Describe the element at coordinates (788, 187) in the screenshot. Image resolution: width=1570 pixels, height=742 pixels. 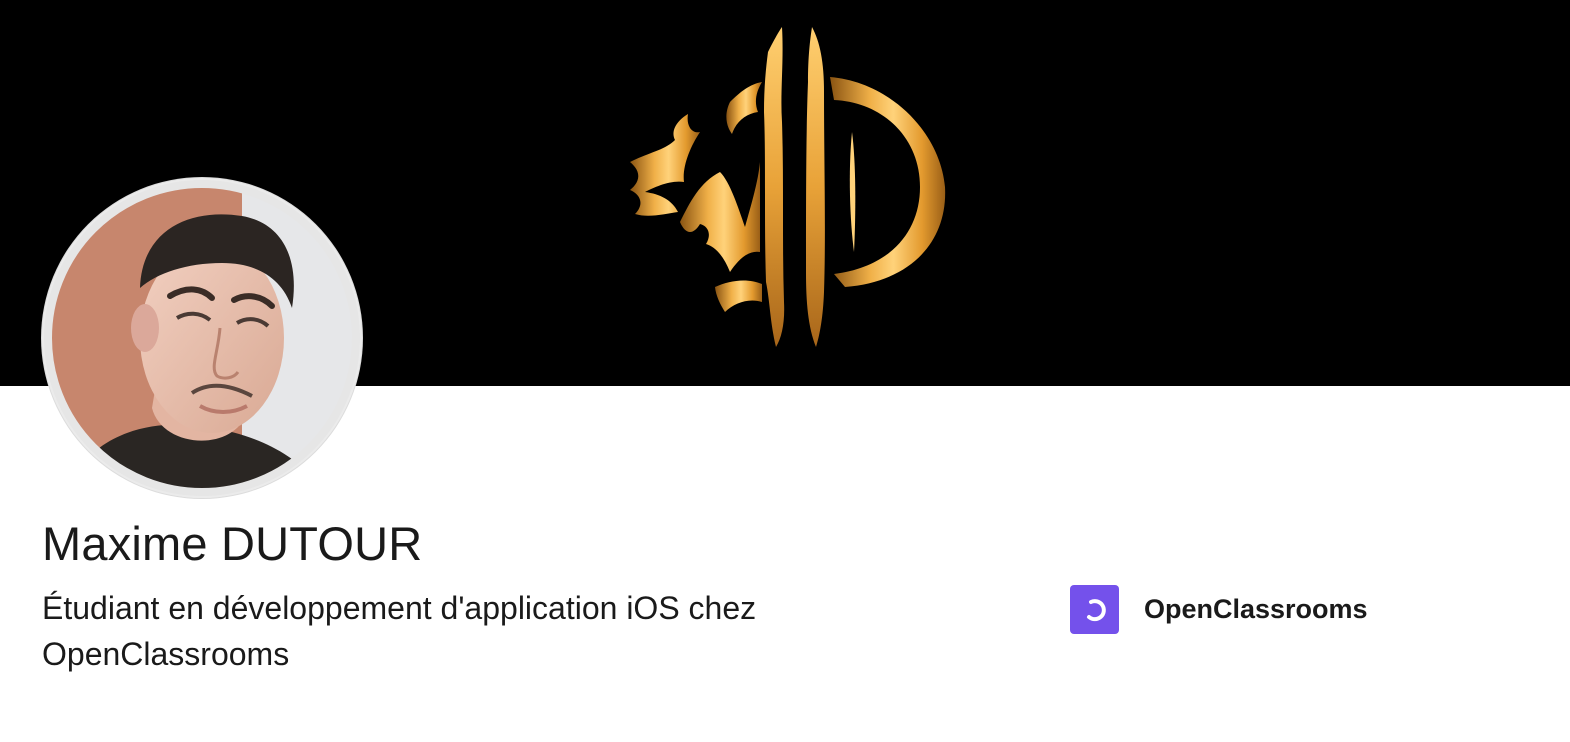
I see `md-monogram-logo` at that location.